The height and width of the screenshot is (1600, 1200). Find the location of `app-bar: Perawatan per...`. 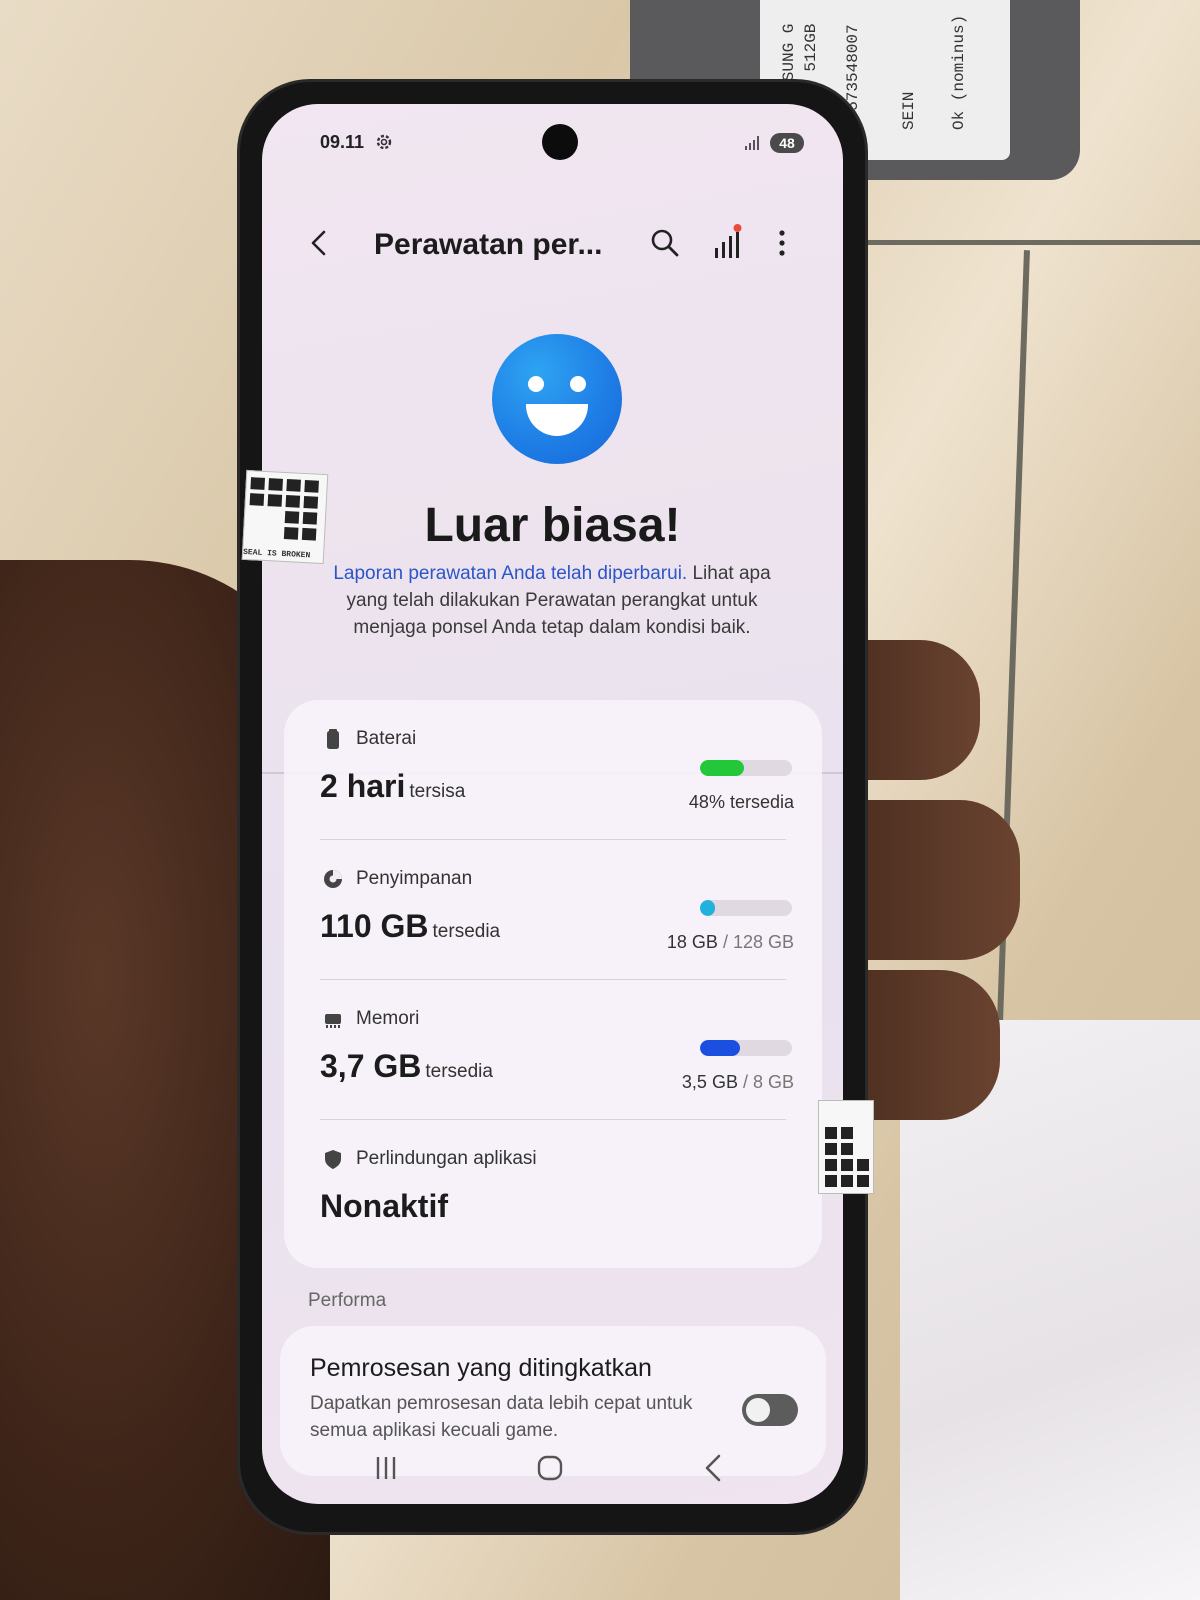

app-bar: Perawatan per... is located at coordinates (552, 244).